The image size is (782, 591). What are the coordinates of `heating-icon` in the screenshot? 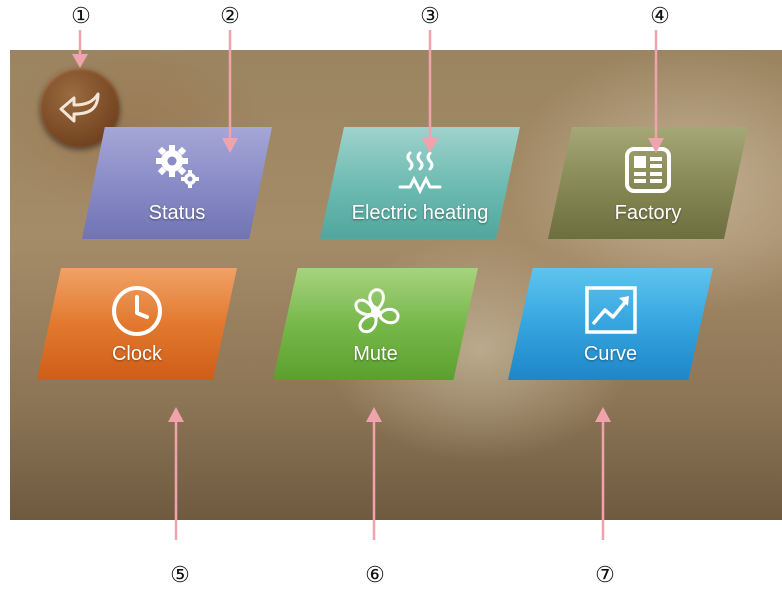 It's located at (420, 173).